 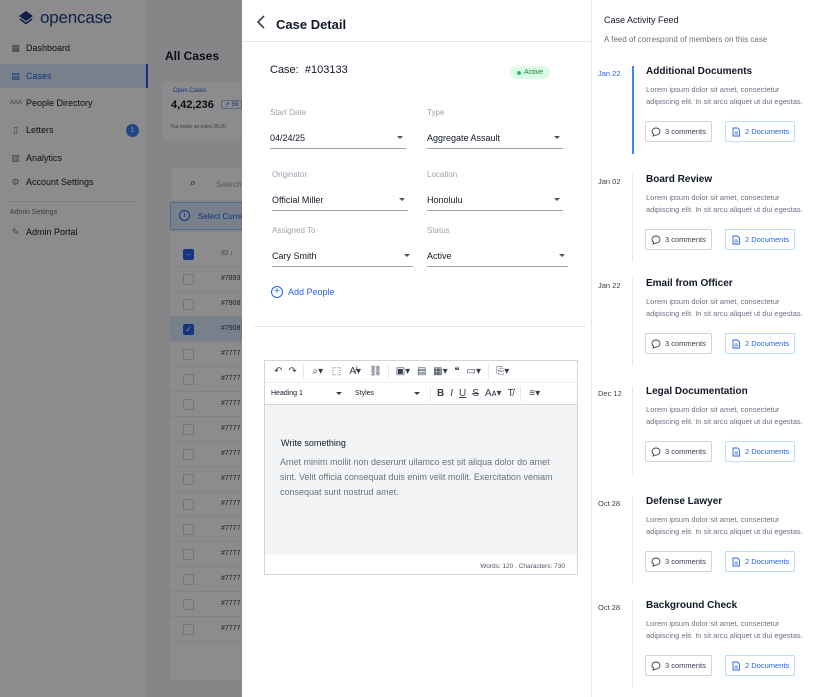 I want to click on rich-text-editor: ↶ ↷ ⌕▾ ⬚ A̸▾ ⛓ ▣▾ ▤ ▦▾ ❝ ▭▾ ⎘▾ Heading 1, so click(x=421, y=467).